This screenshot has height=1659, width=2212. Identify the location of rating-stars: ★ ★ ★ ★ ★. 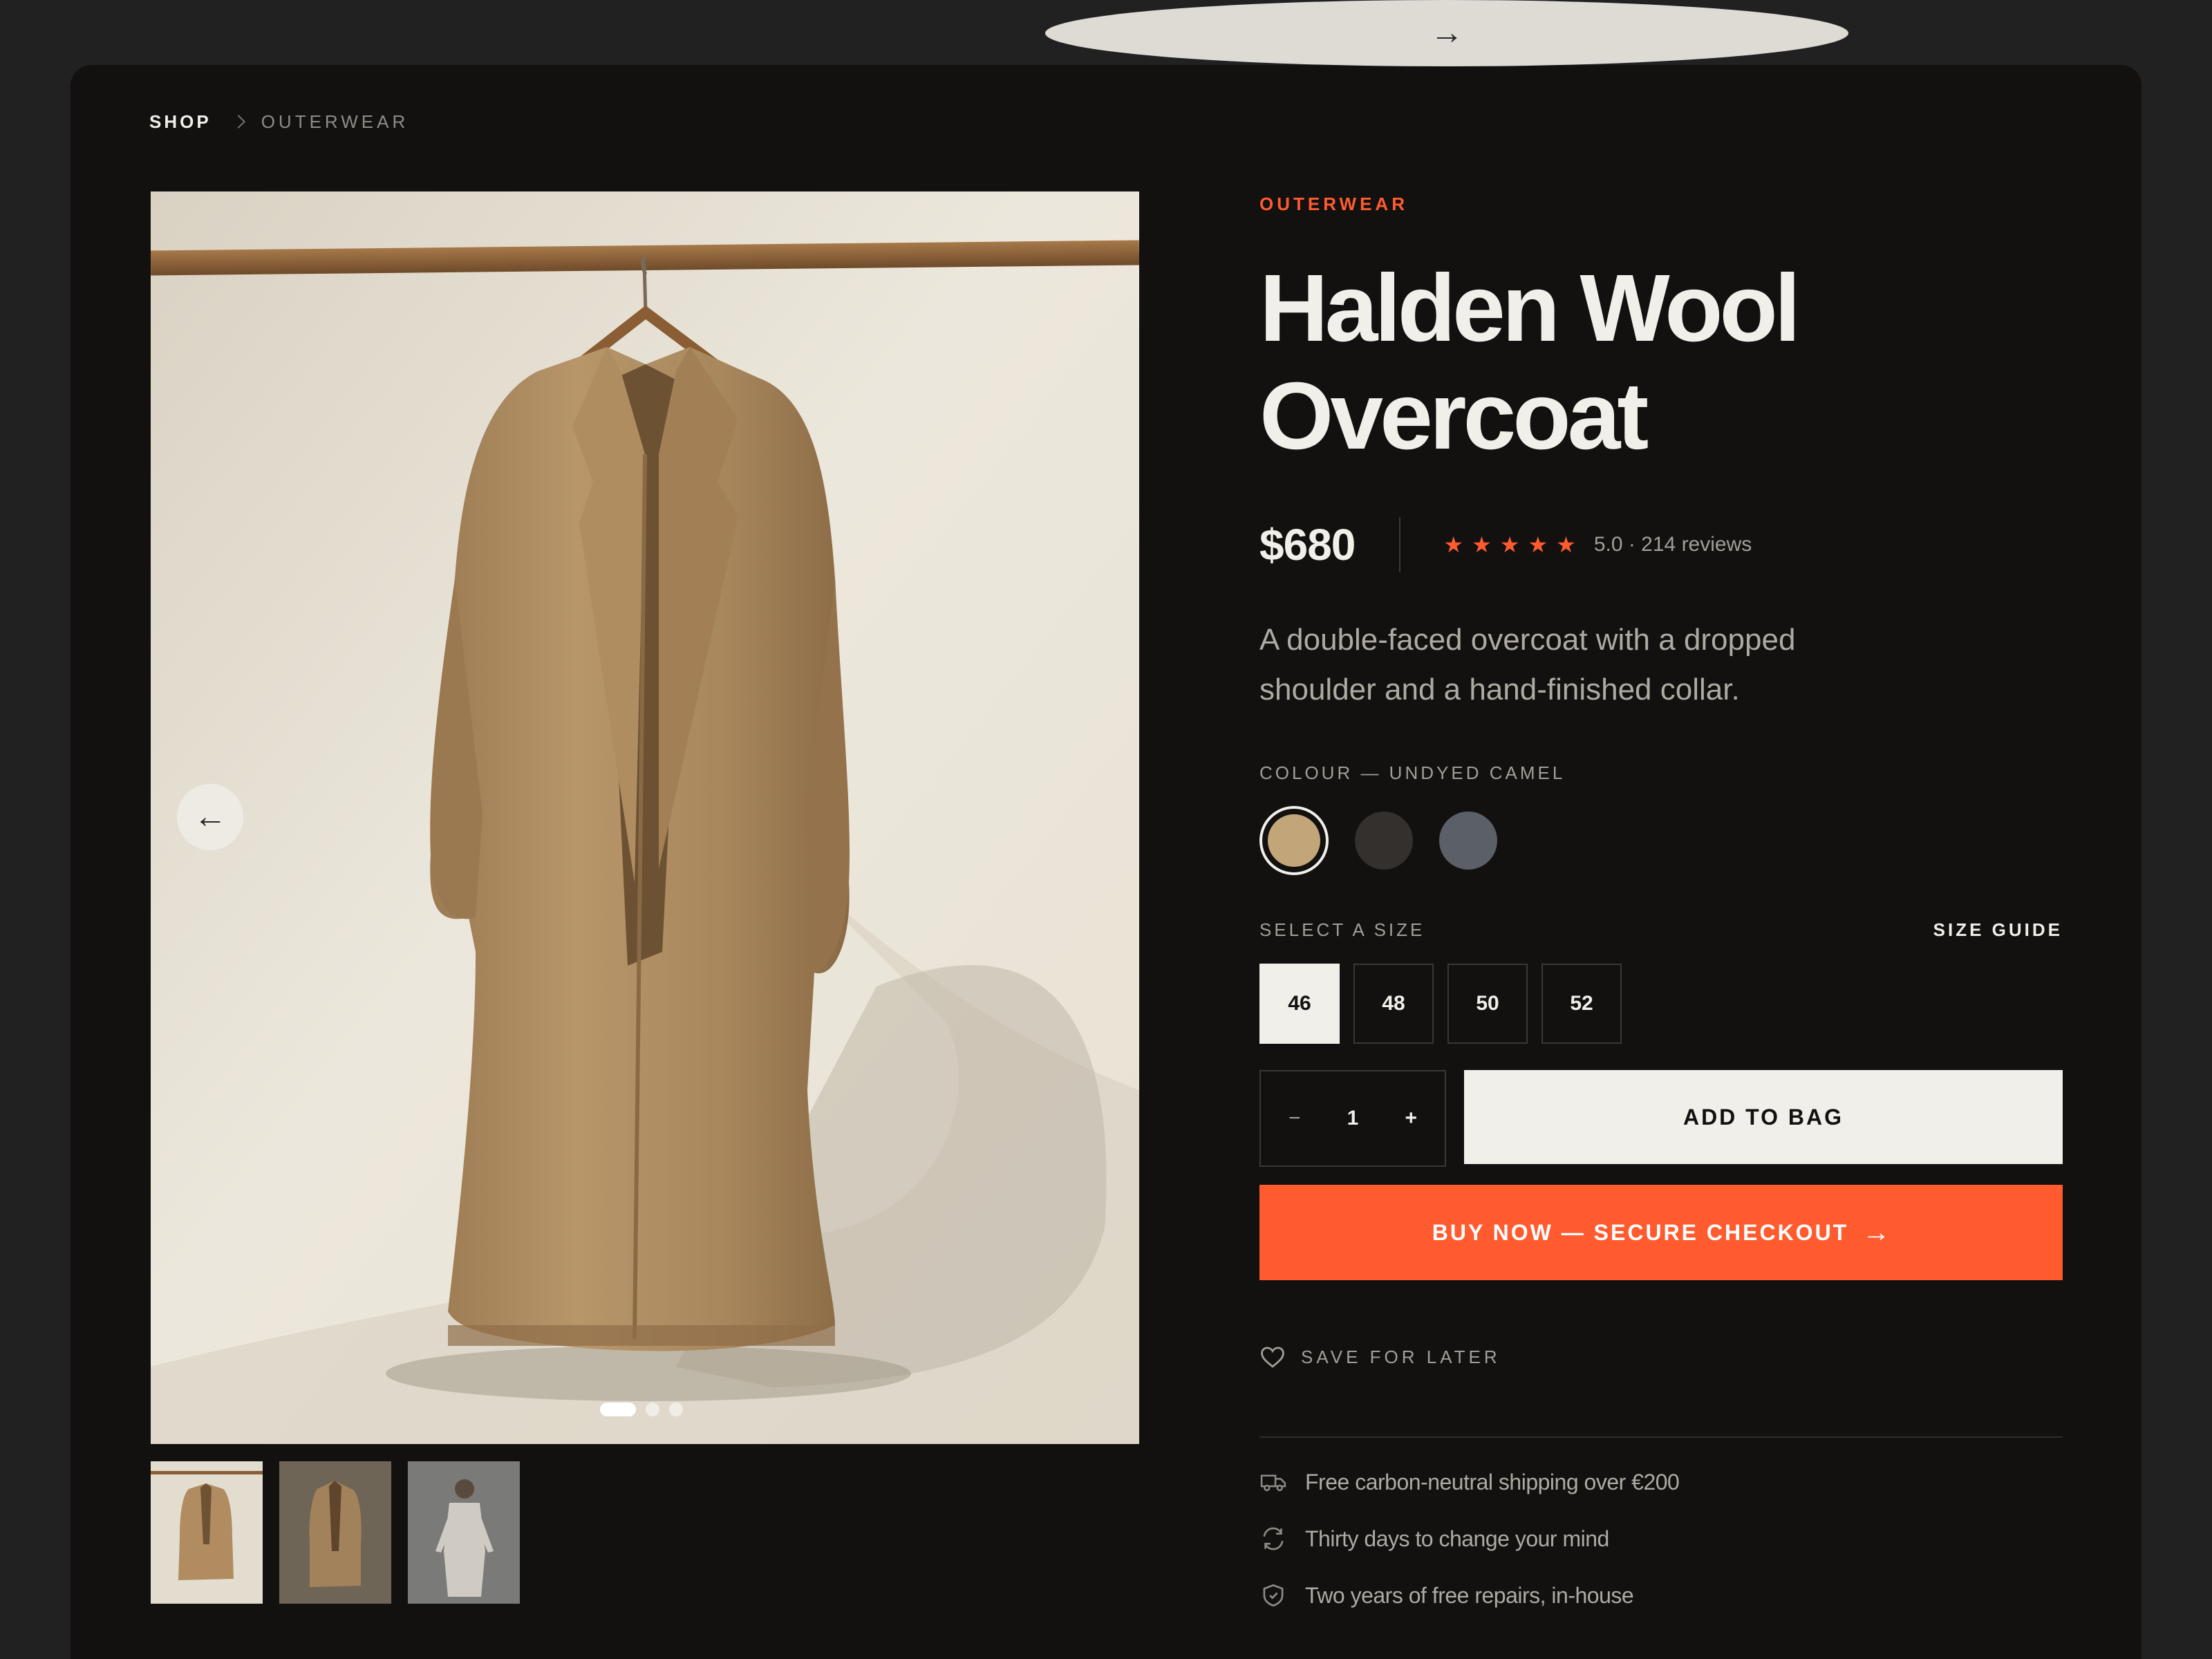
(1509, 545).